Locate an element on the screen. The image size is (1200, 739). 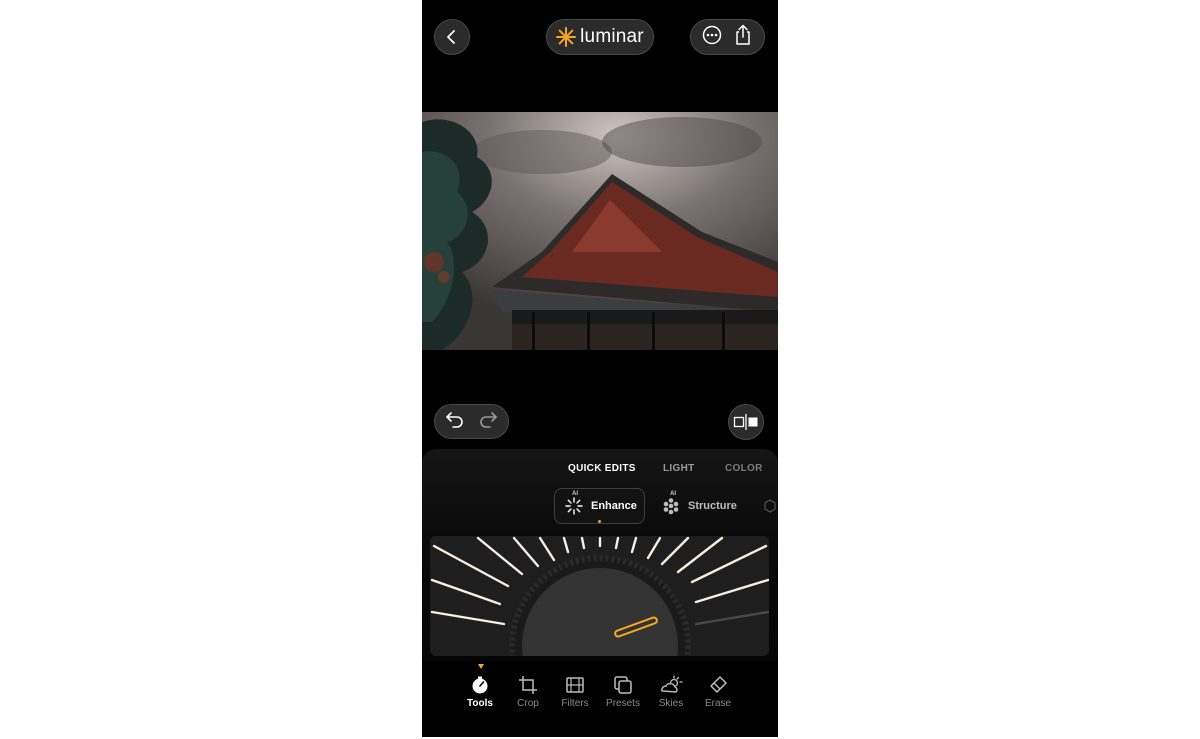
luminar-logo: luminar is located at coordinates (600, 37).